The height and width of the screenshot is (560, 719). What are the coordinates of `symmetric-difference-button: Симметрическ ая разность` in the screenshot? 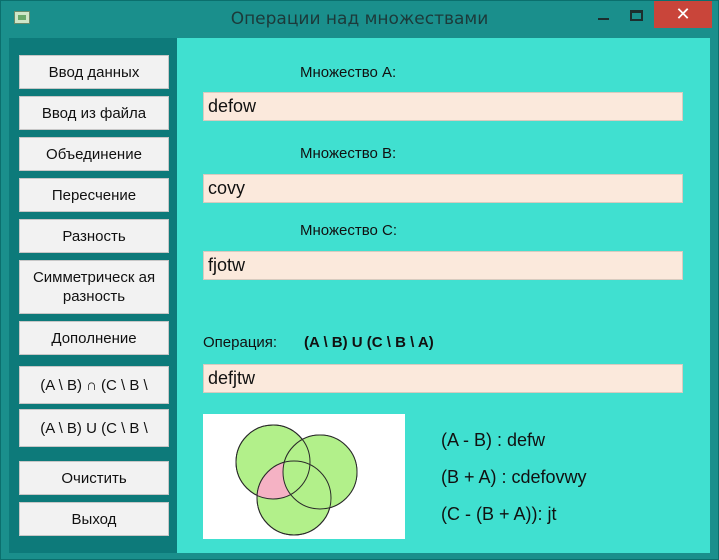 It's located at (94, 287).